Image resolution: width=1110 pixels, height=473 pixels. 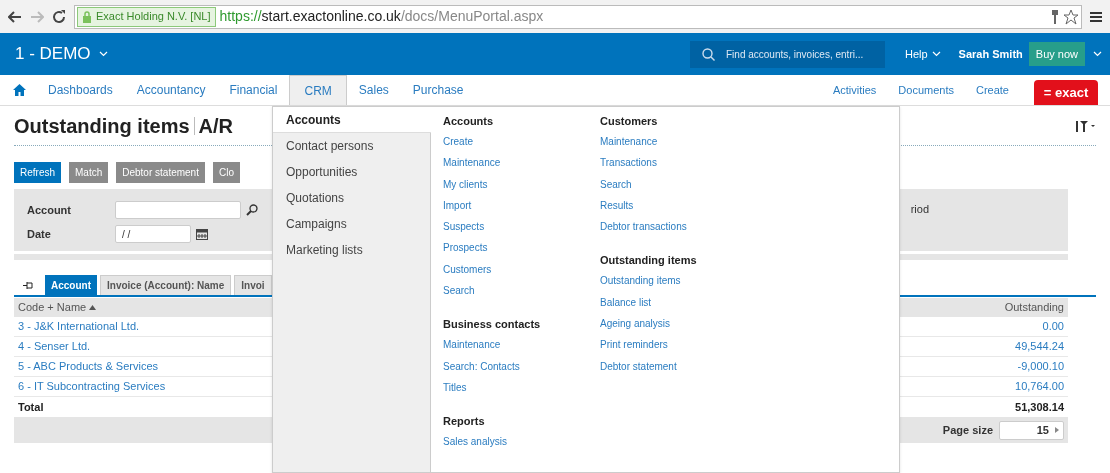 What do you see at coordinates (87, 16) in the screenshot?
I see `padlock-icon` at bounding box center [87, 16].